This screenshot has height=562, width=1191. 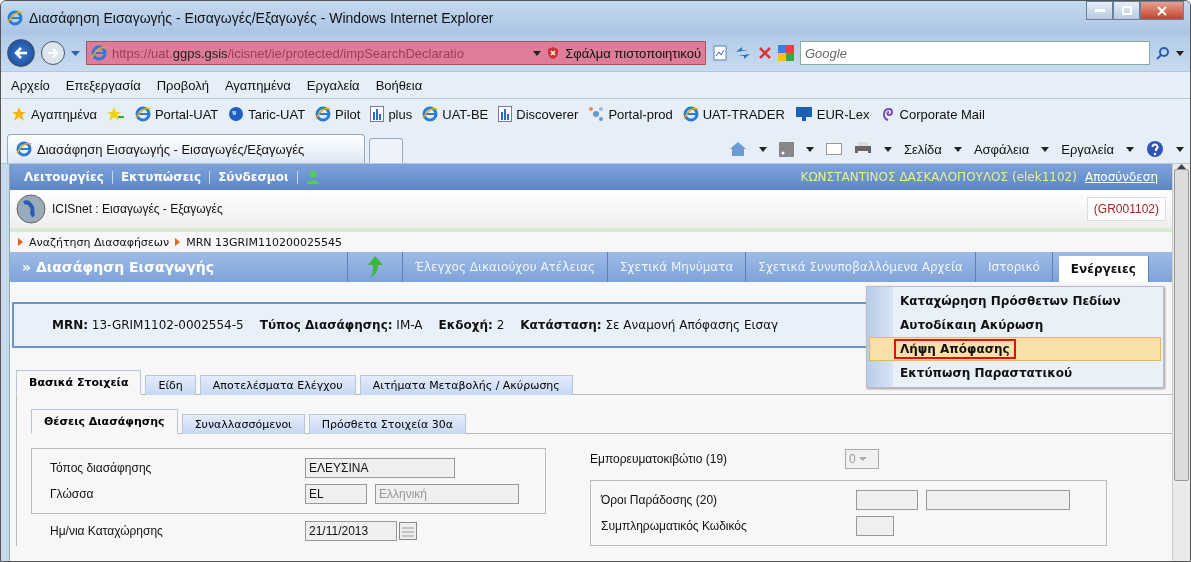 What do you see at coordinates (386, 150) in the screenshot?
I see `new-tab-button` at bounding box center [386, 150].